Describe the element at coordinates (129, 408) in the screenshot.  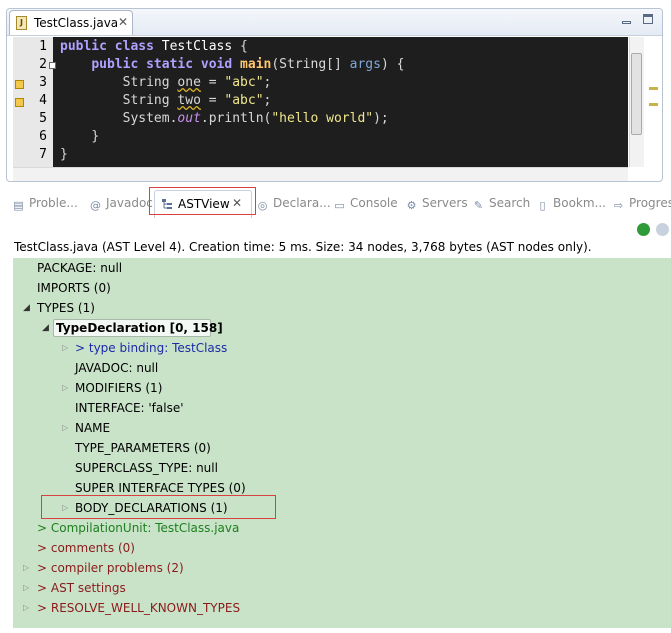
I see `tree-node-interface: INTERFACE: 'false'` at that location.